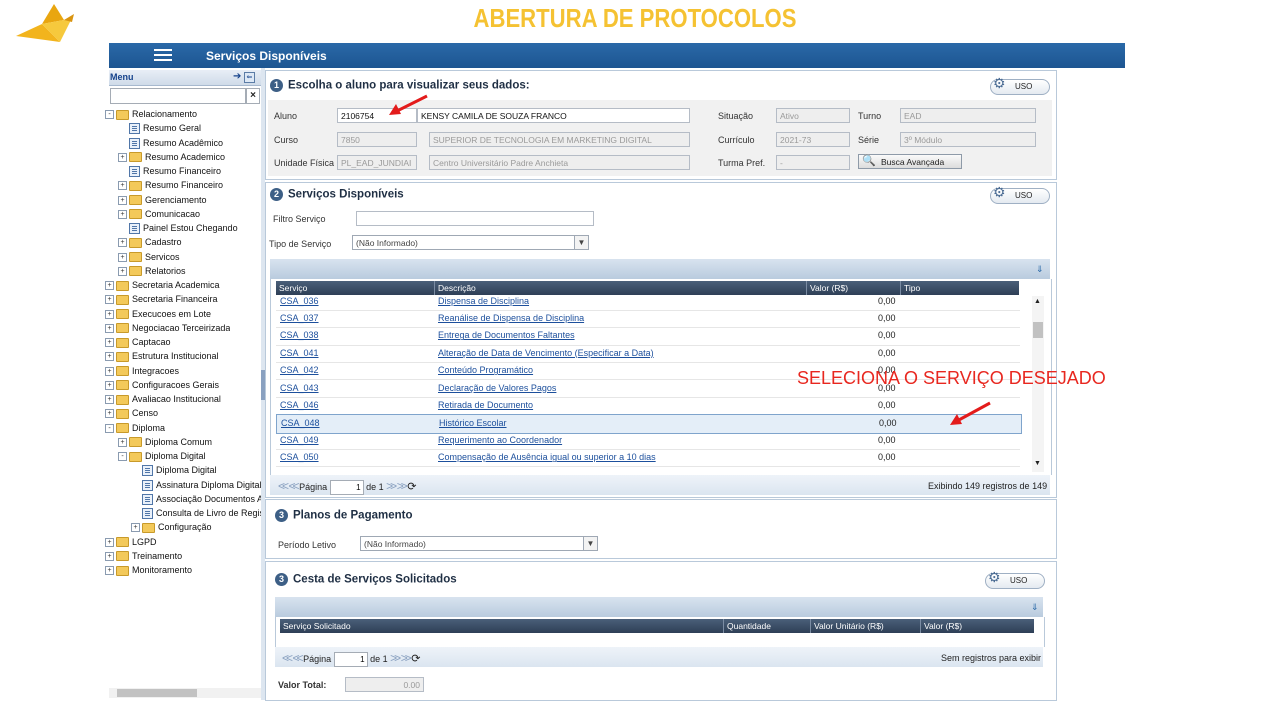  Describe the element at coordinates (178, 228) in the screenshot. I see `sidebar-item: Painel Estou Chegando` at that location.